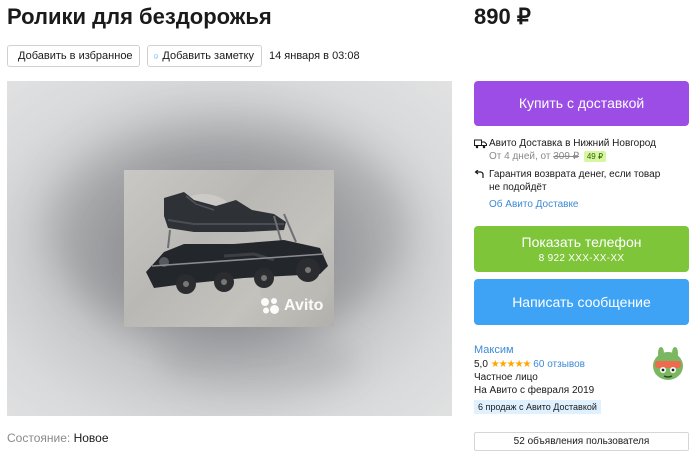 Image resolution: width=689 pixels, height=458 pixels. I want to click on note-icon, so click(156, 56).